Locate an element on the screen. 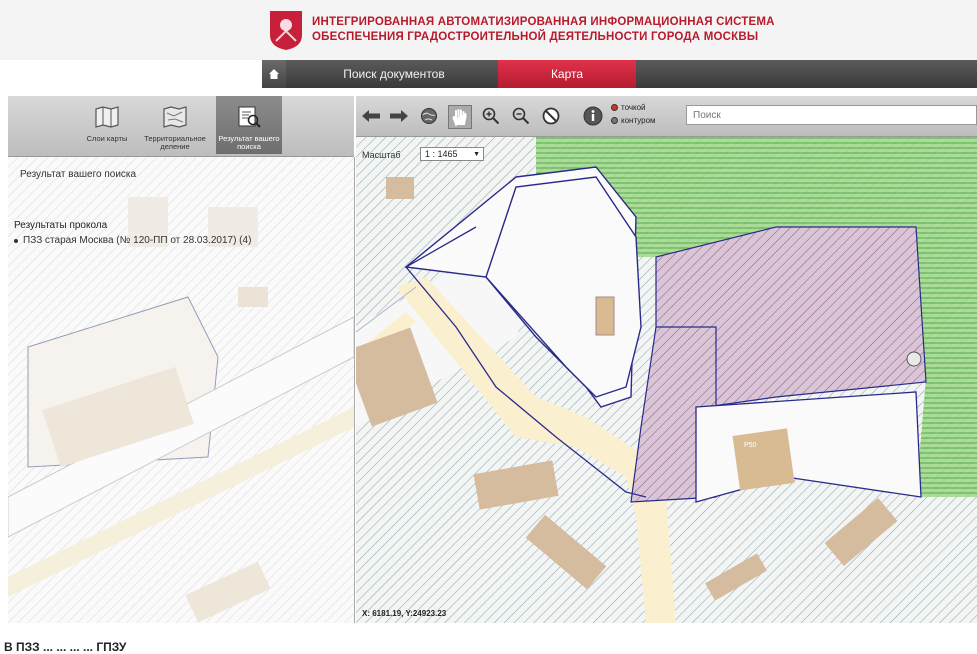 The width and height of the screenshot is (977, 654). search-result-button: Результат вашего поиска is located at coordinates (249, 125).